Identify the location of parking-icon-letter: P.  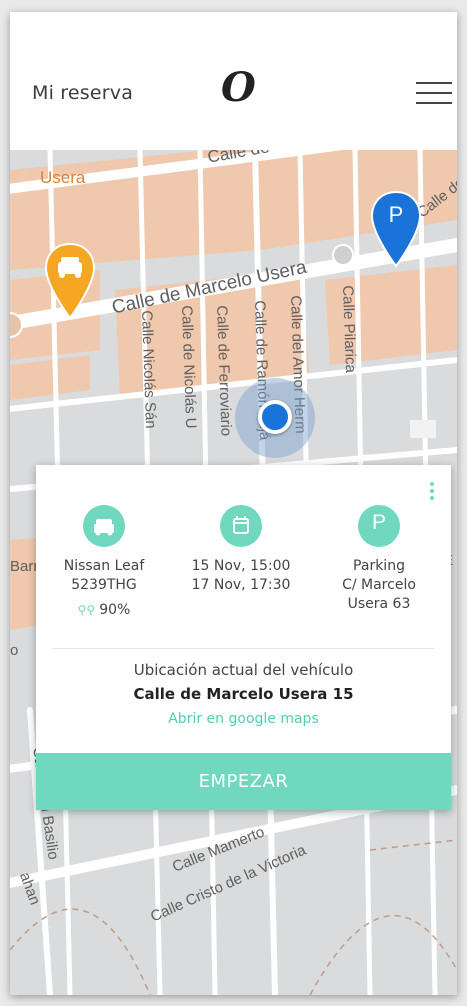
(378, 522).